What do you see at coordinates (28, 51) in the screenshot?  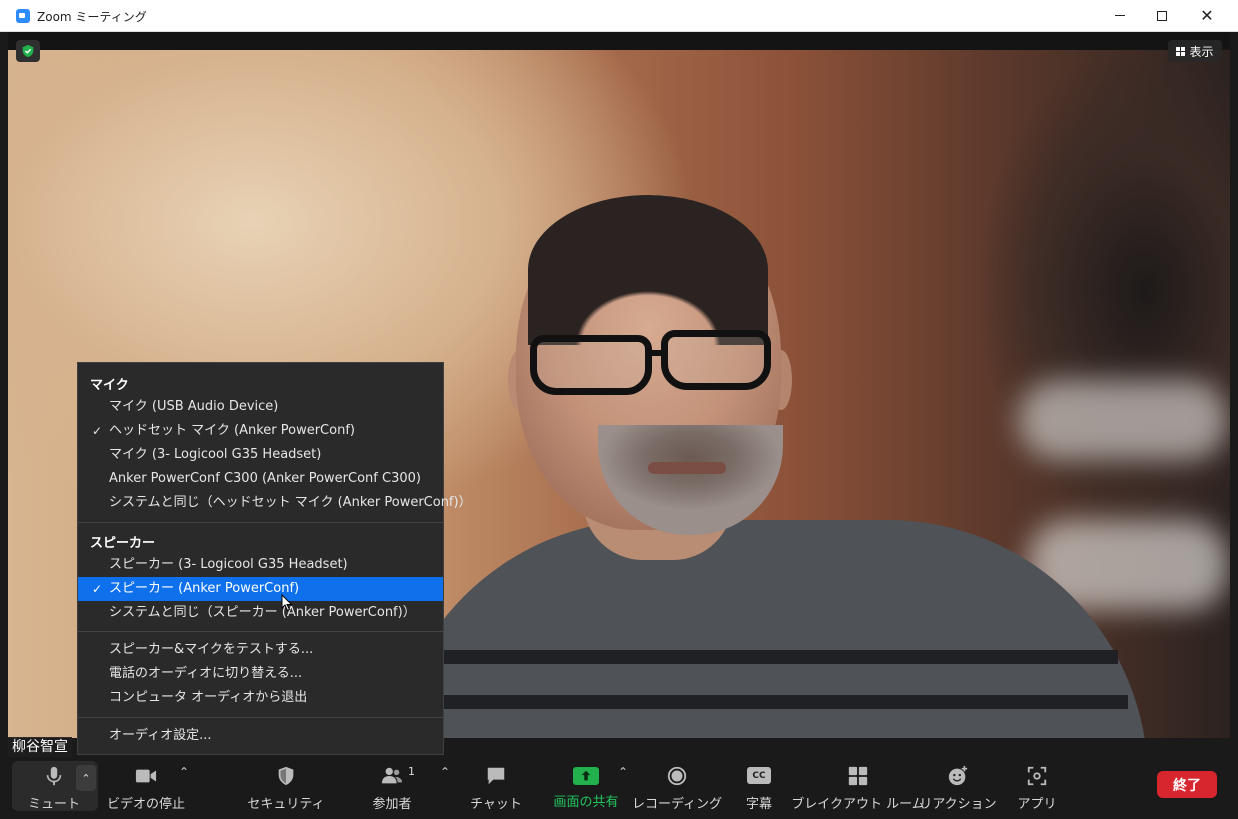 I see `encryption-shield-icon` at bounding box center [28, 51].